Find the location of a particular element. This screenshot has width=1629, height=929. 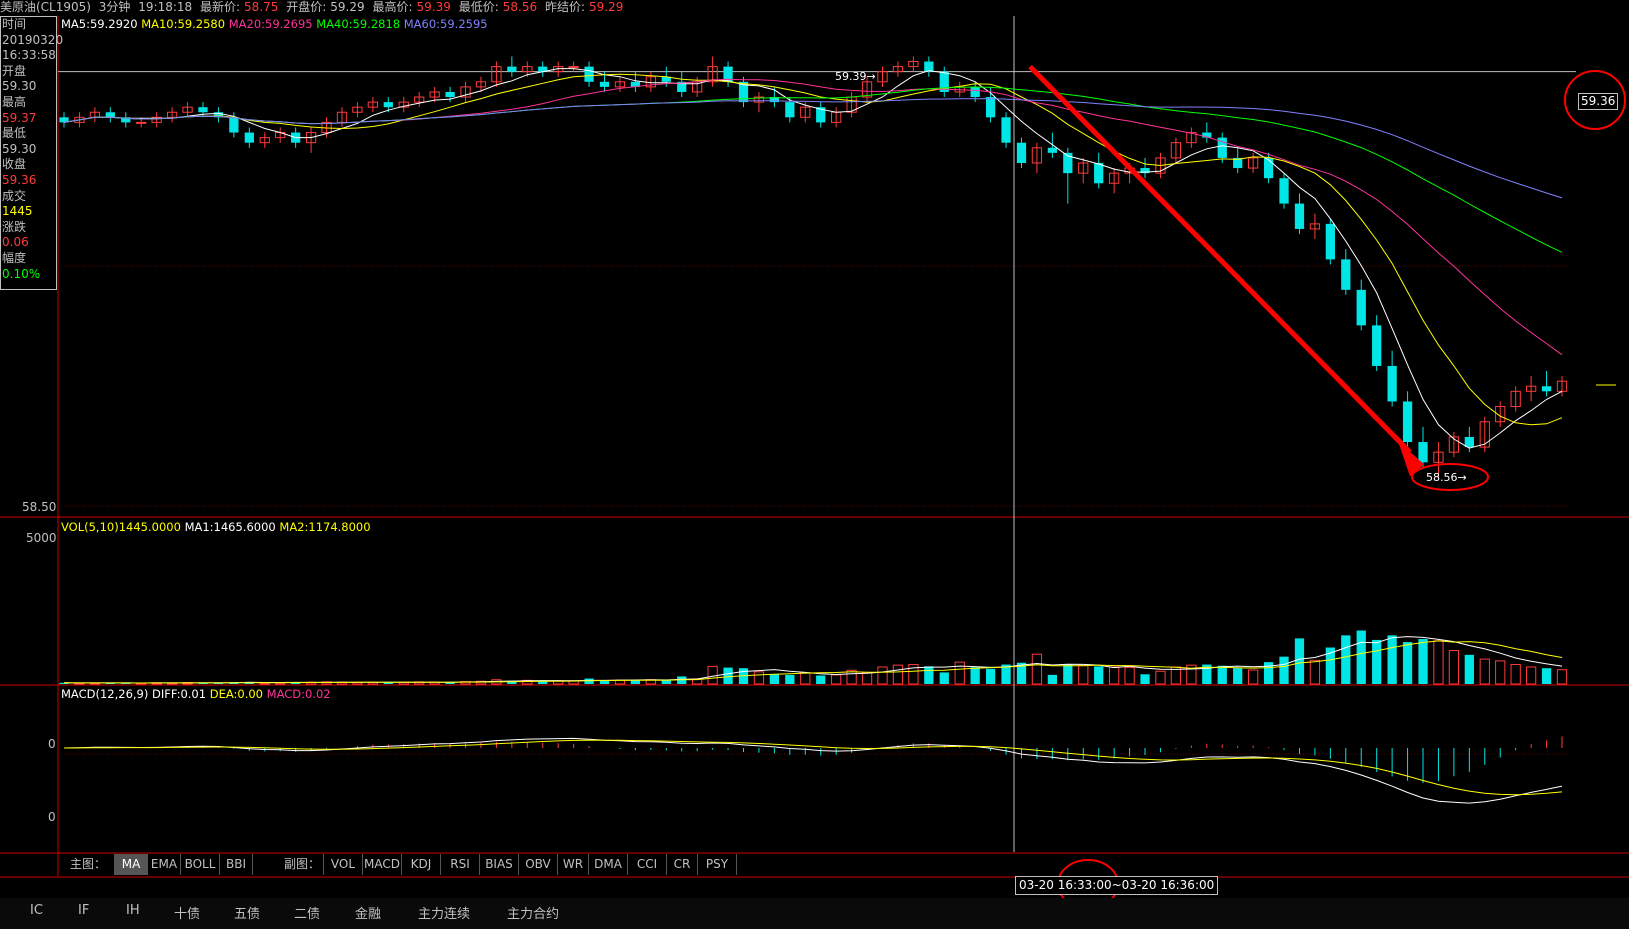

info-amp-label: 幅度 is located at coordinates (14, 257).